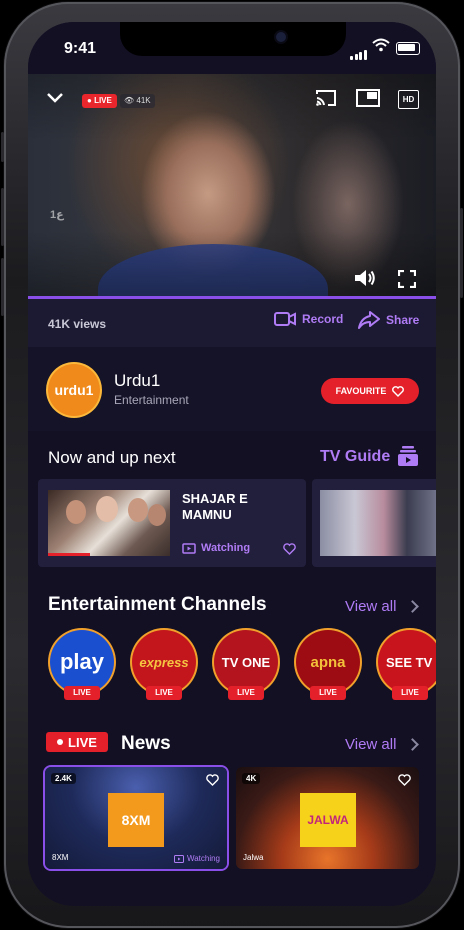 This screenshot has width=464, height=930. What do you see at coordinates (285, 319) in the screenshot?
I see `record-video-icon` at bounding box center [285, 319].